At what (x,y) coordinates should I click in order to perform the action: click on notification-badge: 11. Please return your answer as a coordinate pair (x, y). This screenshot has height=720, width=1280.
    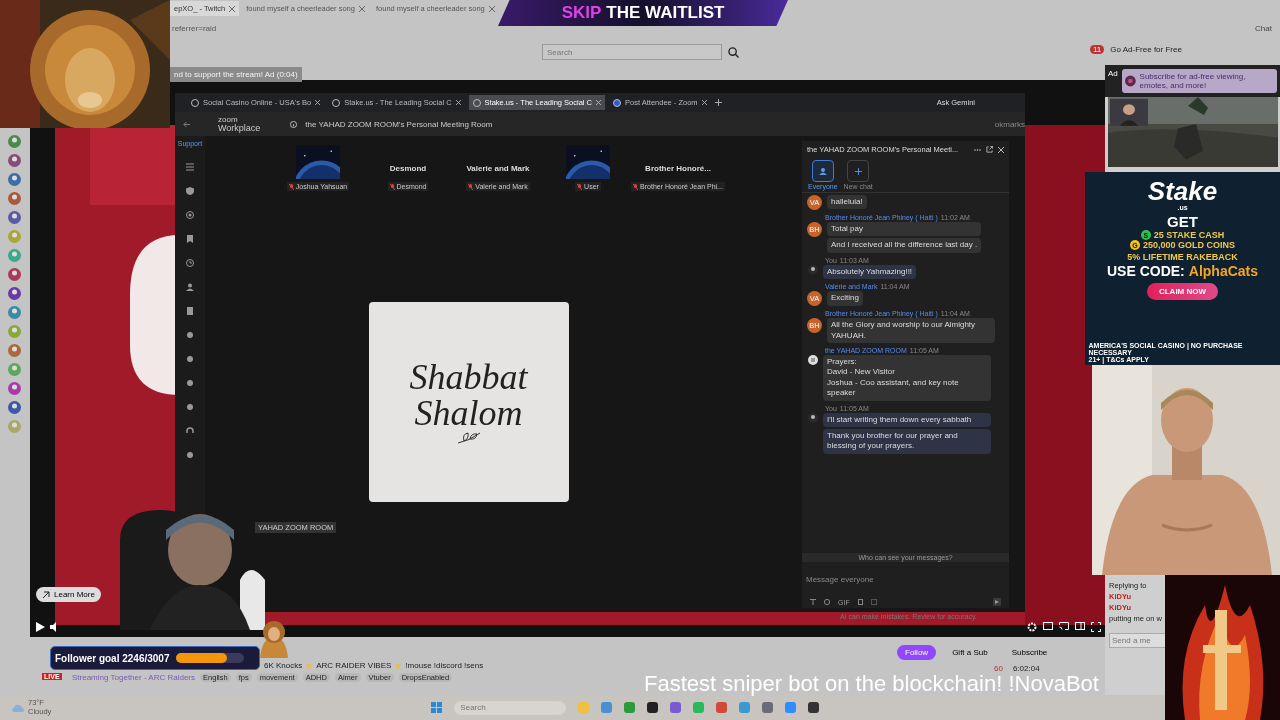
    Looking at the image, I should click on (1097, 49).